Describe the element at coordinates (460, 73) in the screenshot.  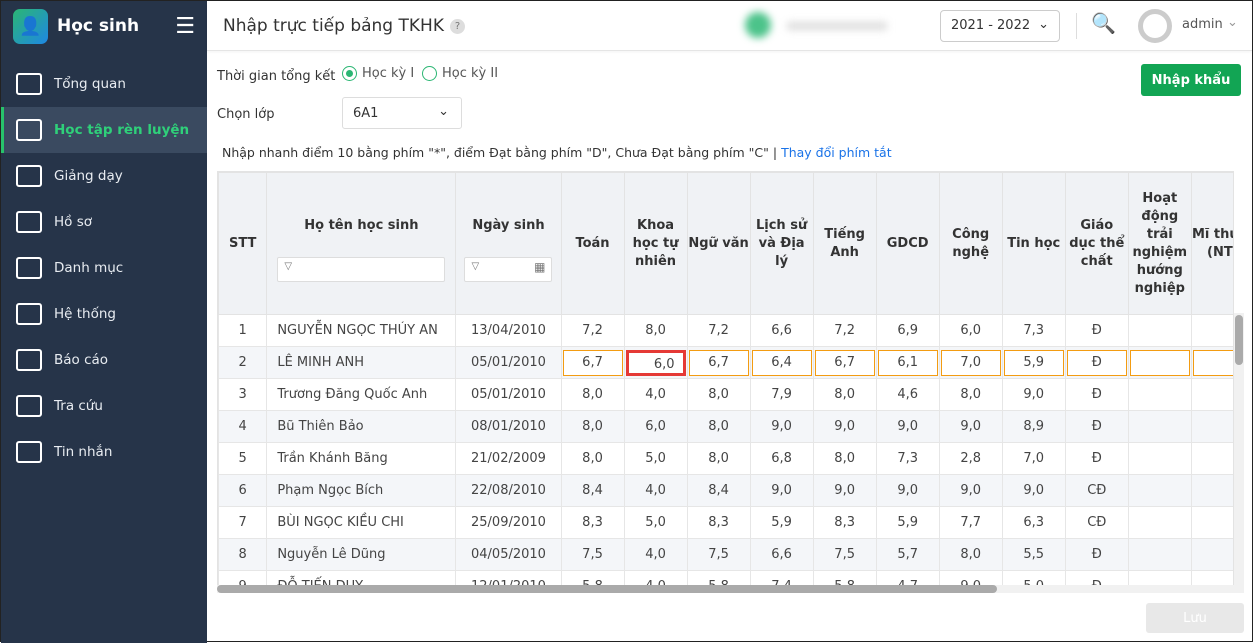
I see `radio-hoc-ky-2: Học kỳ II` at that location.